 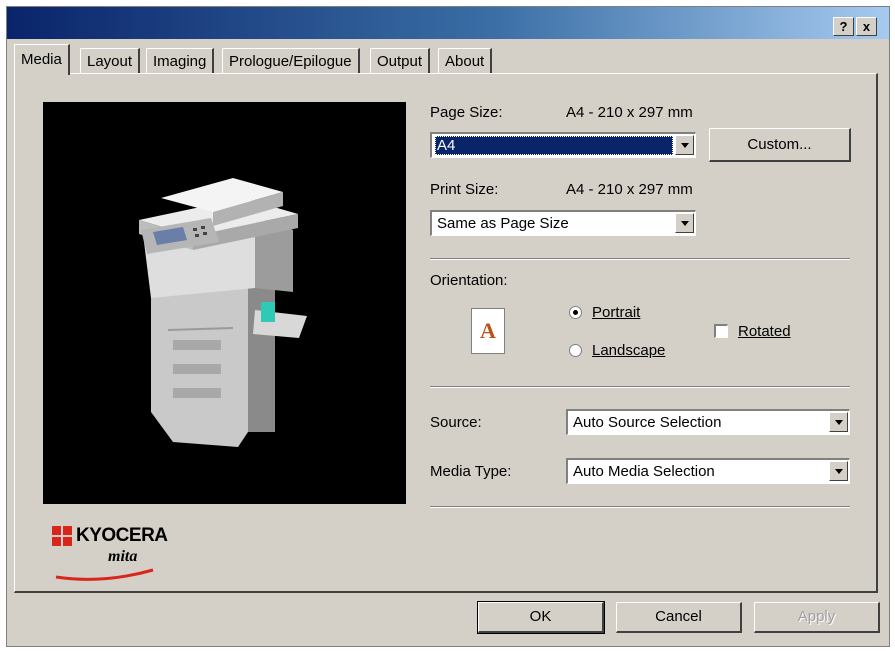 I want to click on title-bar: ? x, so click(x=448, y=23).